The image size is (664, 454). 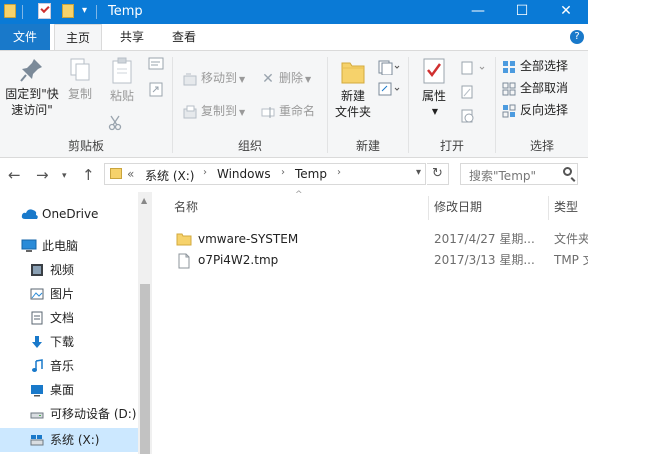 I want to click on computer-icon, so click(x=29, y=245).